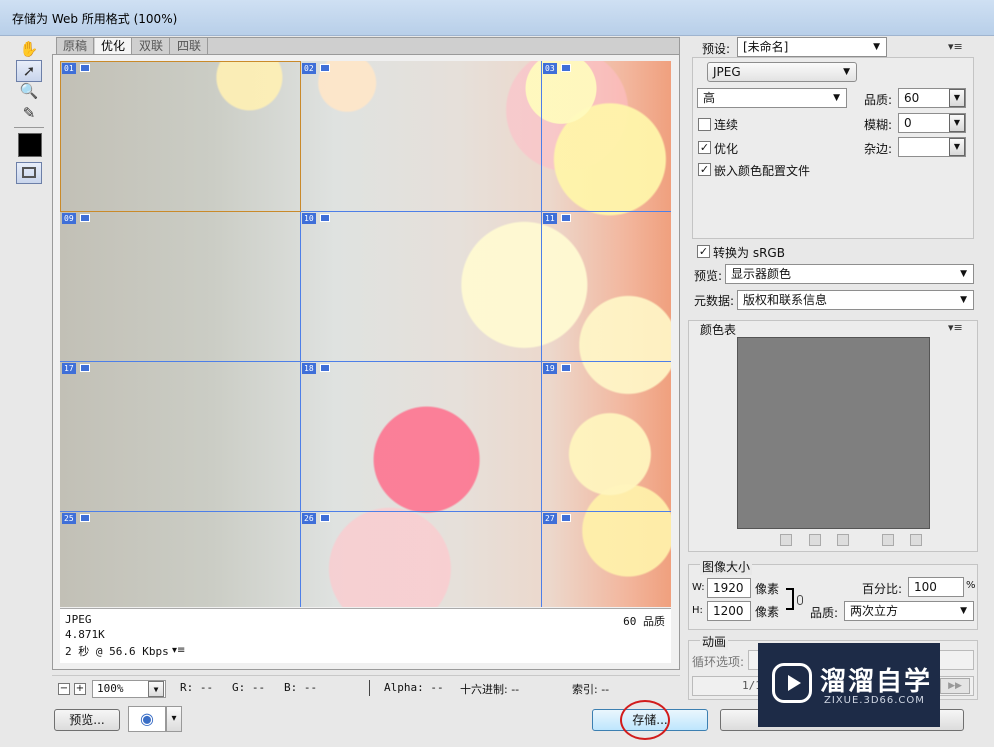 The height and width of the screenshot is (747, 994). What do you see at coordinates (878, 149) in the screenshot?
I see `matte-label: 杂边:` at bounding box center [878, 149].